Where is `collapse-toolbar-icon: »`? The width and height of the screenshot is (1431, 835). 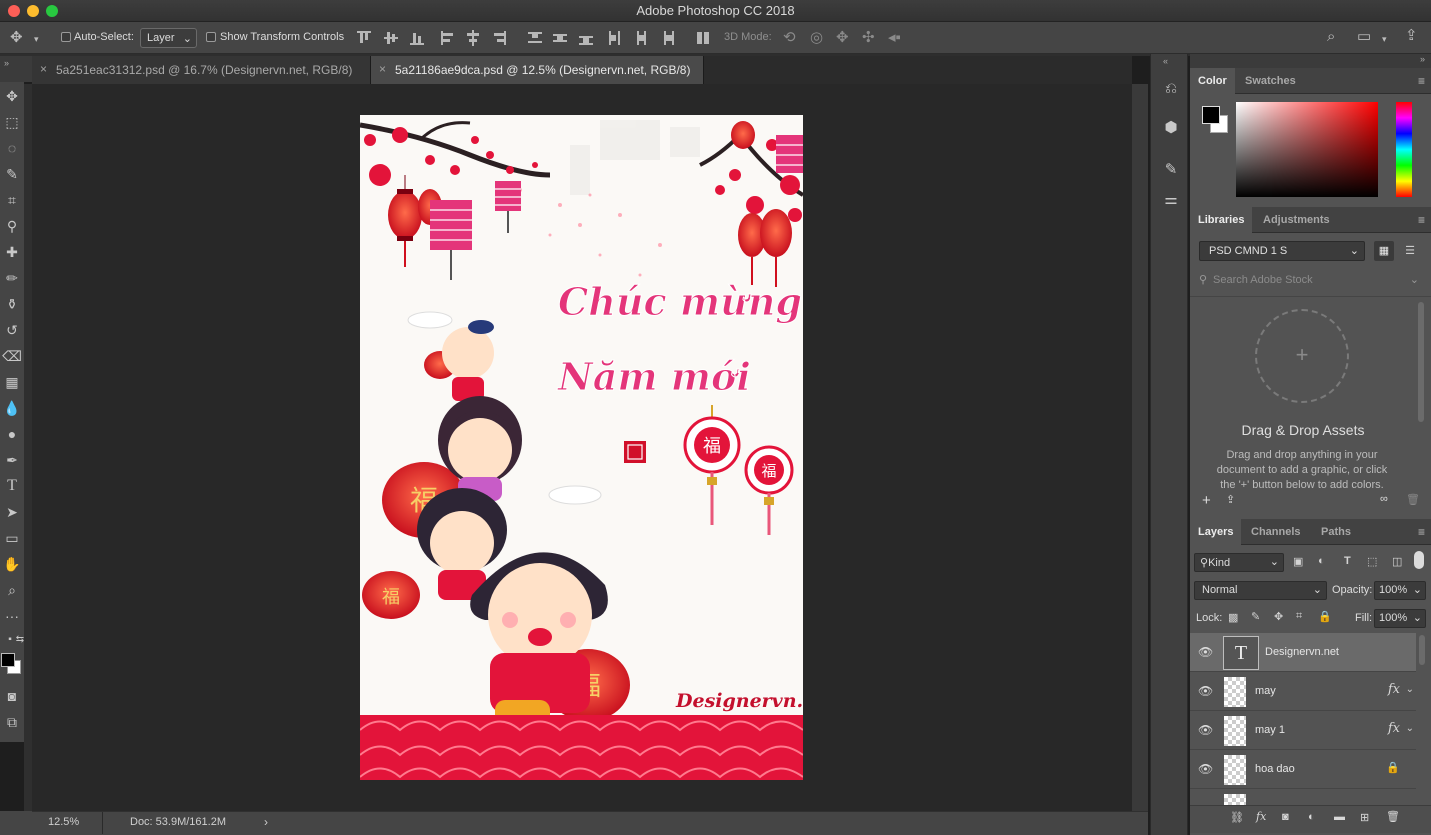 collapse-toolbar-icon: » is located at coordinates (6, 63).